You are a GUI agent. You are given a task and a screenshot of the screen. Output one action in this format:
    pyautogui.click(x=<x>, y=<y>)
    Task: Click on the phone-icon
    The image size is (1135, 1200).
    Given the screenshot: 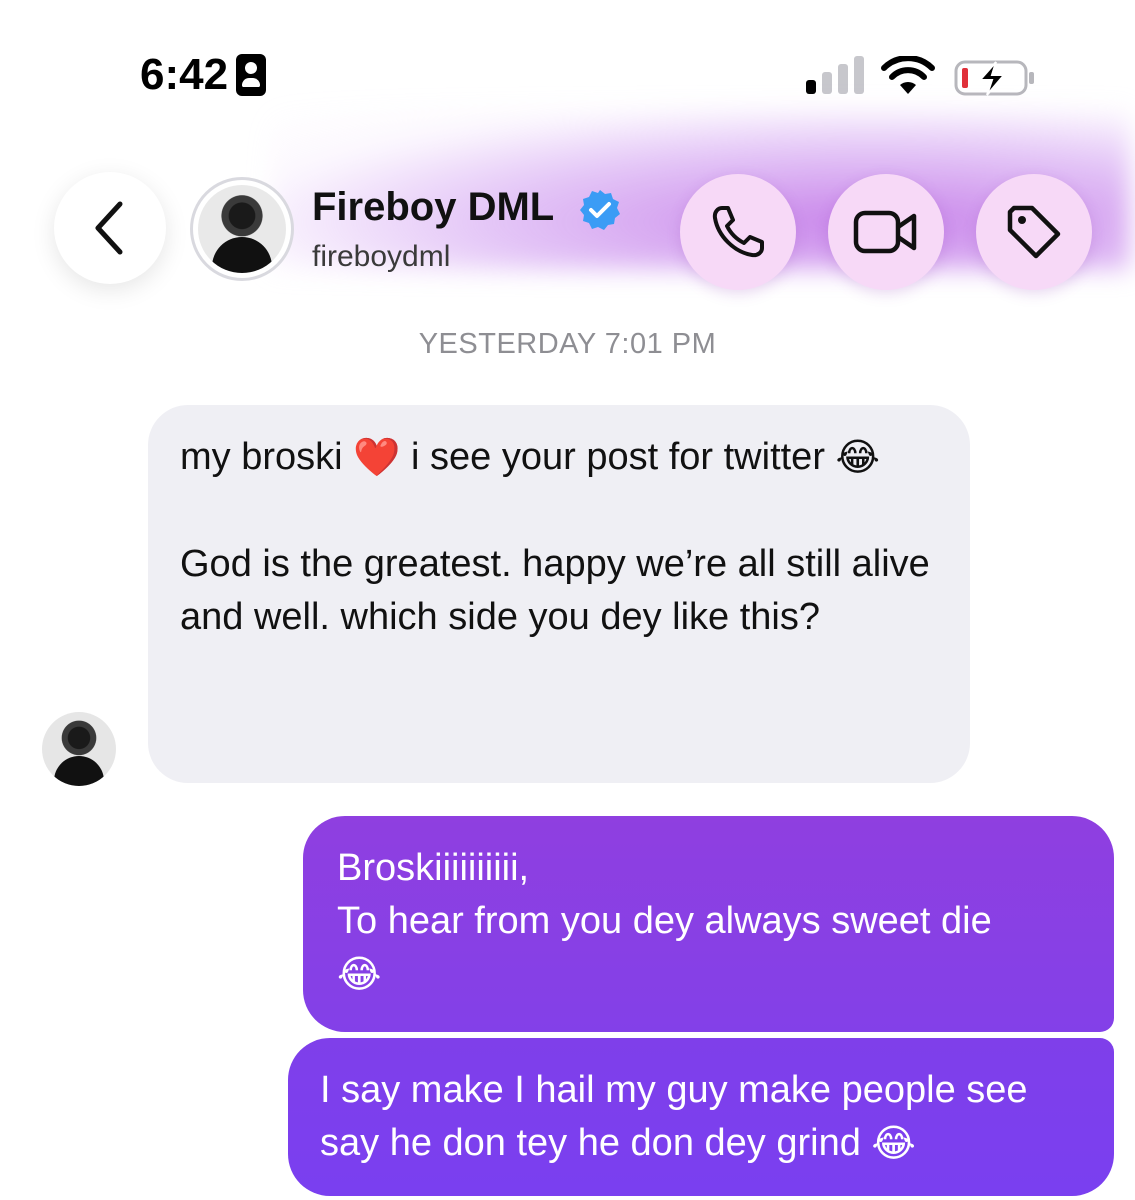 What is the action you would take?
    pyautogui.click(x=738, y=232)
    